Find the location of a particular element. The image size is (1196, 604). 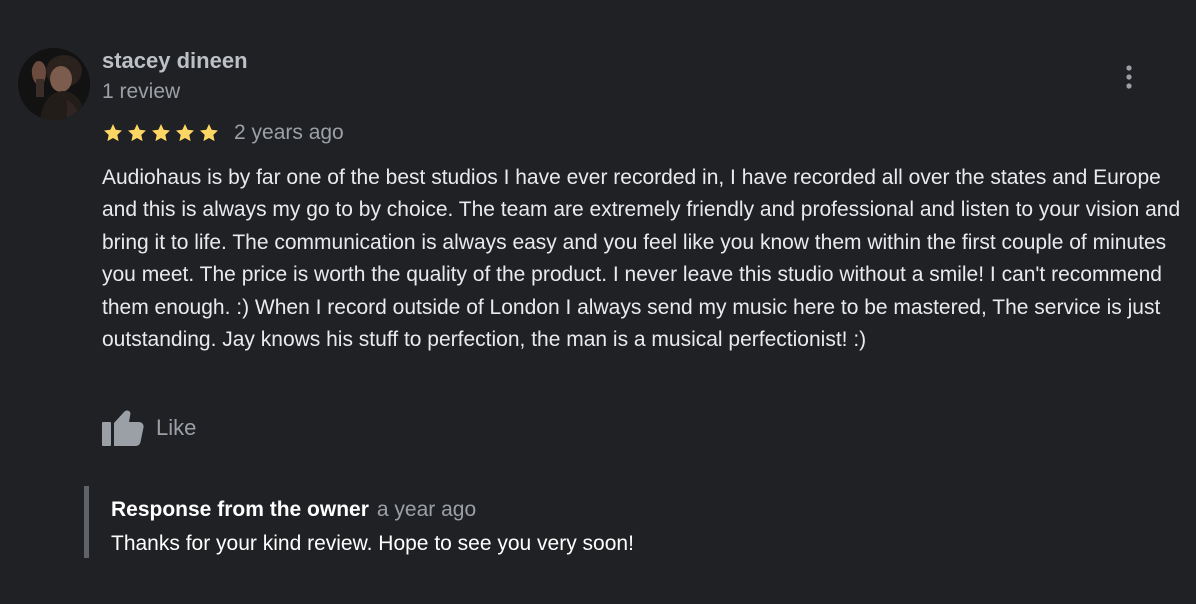

owner-response-header: Response from the owner a year ago is located at coordinates (293, 511).